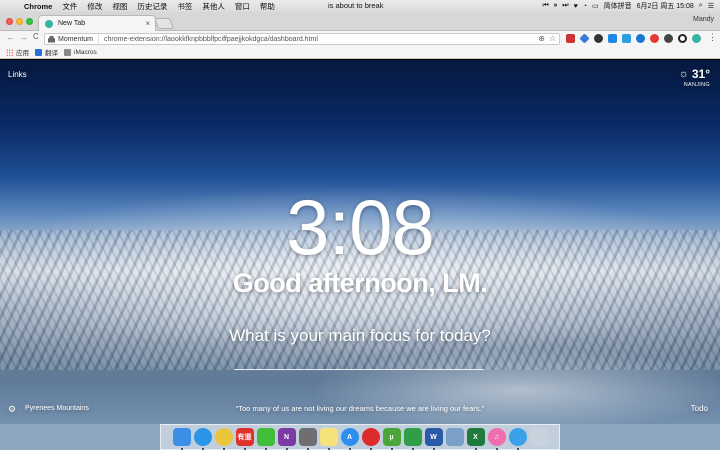 This screenshot has height=450, width=720. Describe the element at coordinates (683, 74) in the screenshot. I see `sun-icon: ☼` at that location.